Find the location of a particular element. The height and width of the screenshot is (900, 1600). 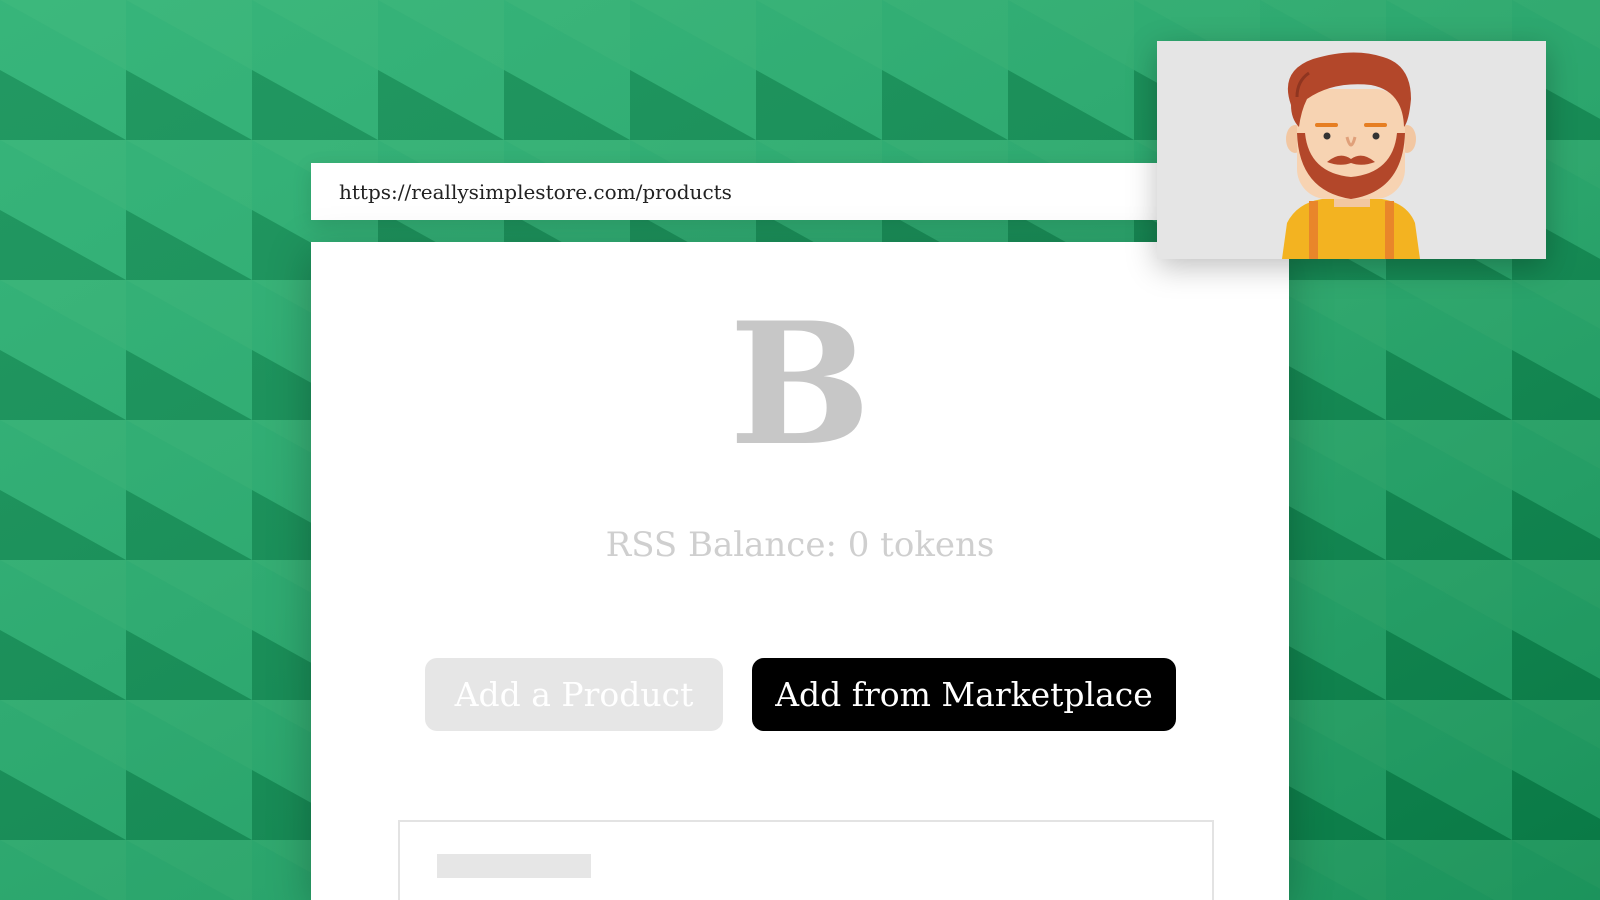

store-logo: B is located at coordinates (800, 384).